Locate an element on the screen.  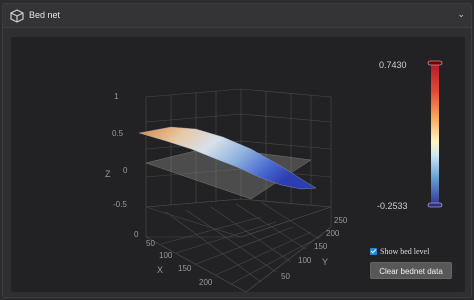
x-tick: 50 is located at coordinates (150, 243).